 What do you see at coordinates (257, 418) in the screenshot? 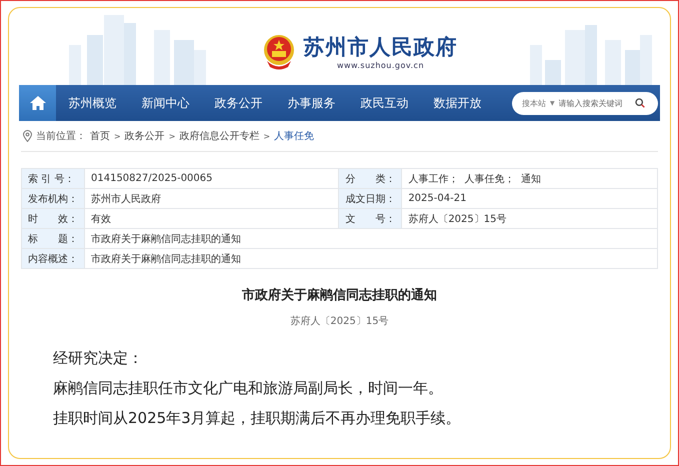
I see `paragraph: 挂职时间从2025年3月算起，挂职期满后不再办理免职手续。` at bounding box center [257, 418].